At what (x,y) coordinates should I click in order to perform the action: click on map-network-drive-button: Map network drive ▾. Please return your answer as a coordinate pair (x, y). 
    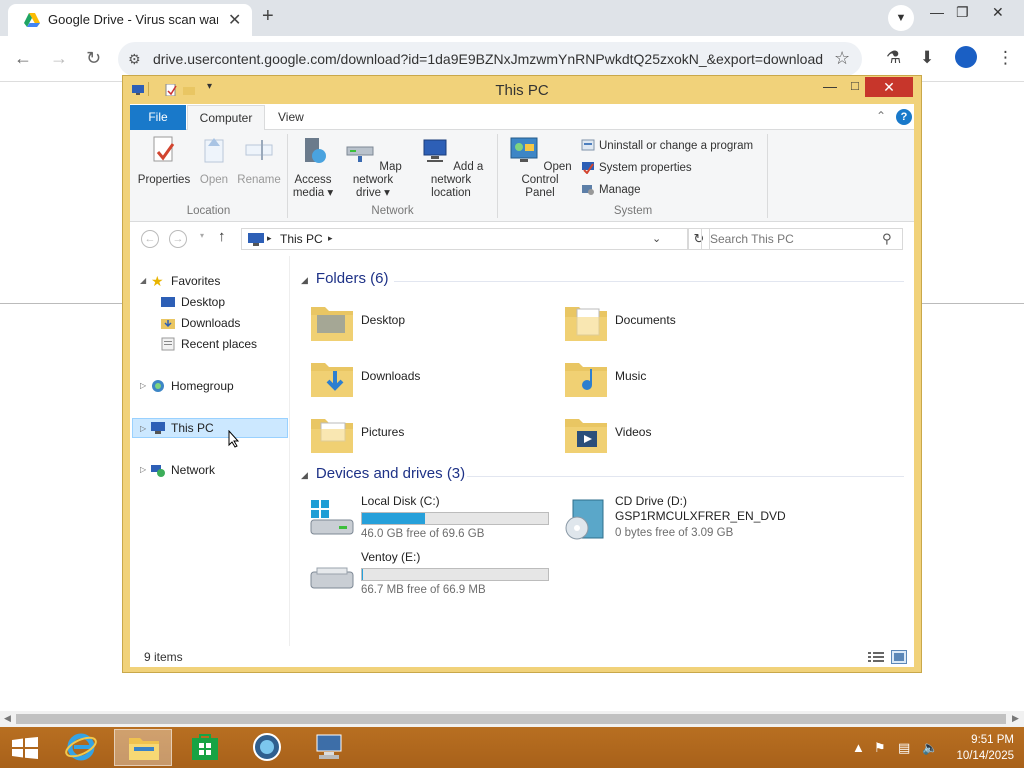
    Looking at the image, I should click on (373, 167).